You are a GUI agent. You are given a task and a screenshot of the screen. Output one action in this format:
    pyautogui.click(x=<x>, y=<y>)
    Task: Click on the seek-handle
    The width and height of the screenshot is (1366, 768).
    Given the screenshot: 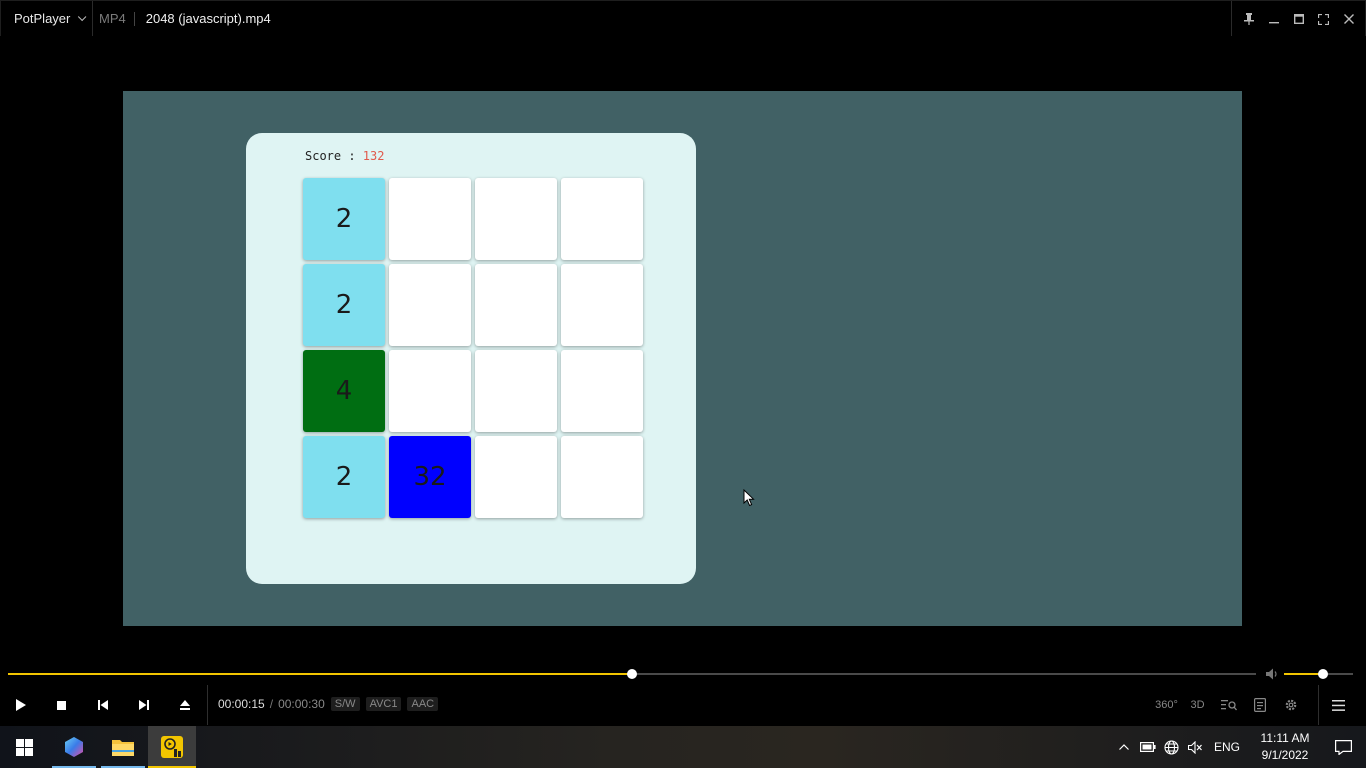 What is the action you would take?
    pyautogui.click(x=632, y=674)
    